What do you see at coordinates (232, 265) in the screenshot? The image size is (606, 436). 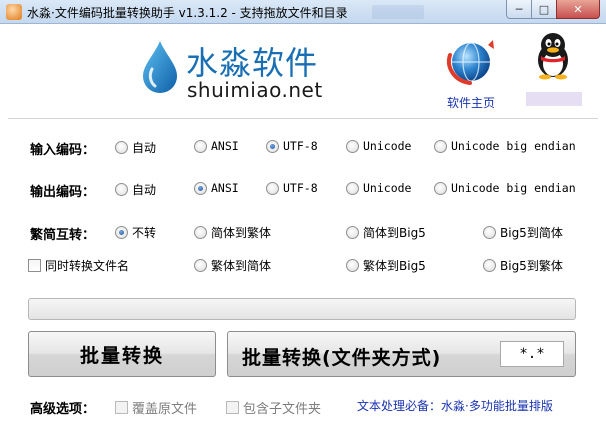 I see `conversion-trad-to-simp-radio: 繁体到简体` at bounding box center [232, 265].